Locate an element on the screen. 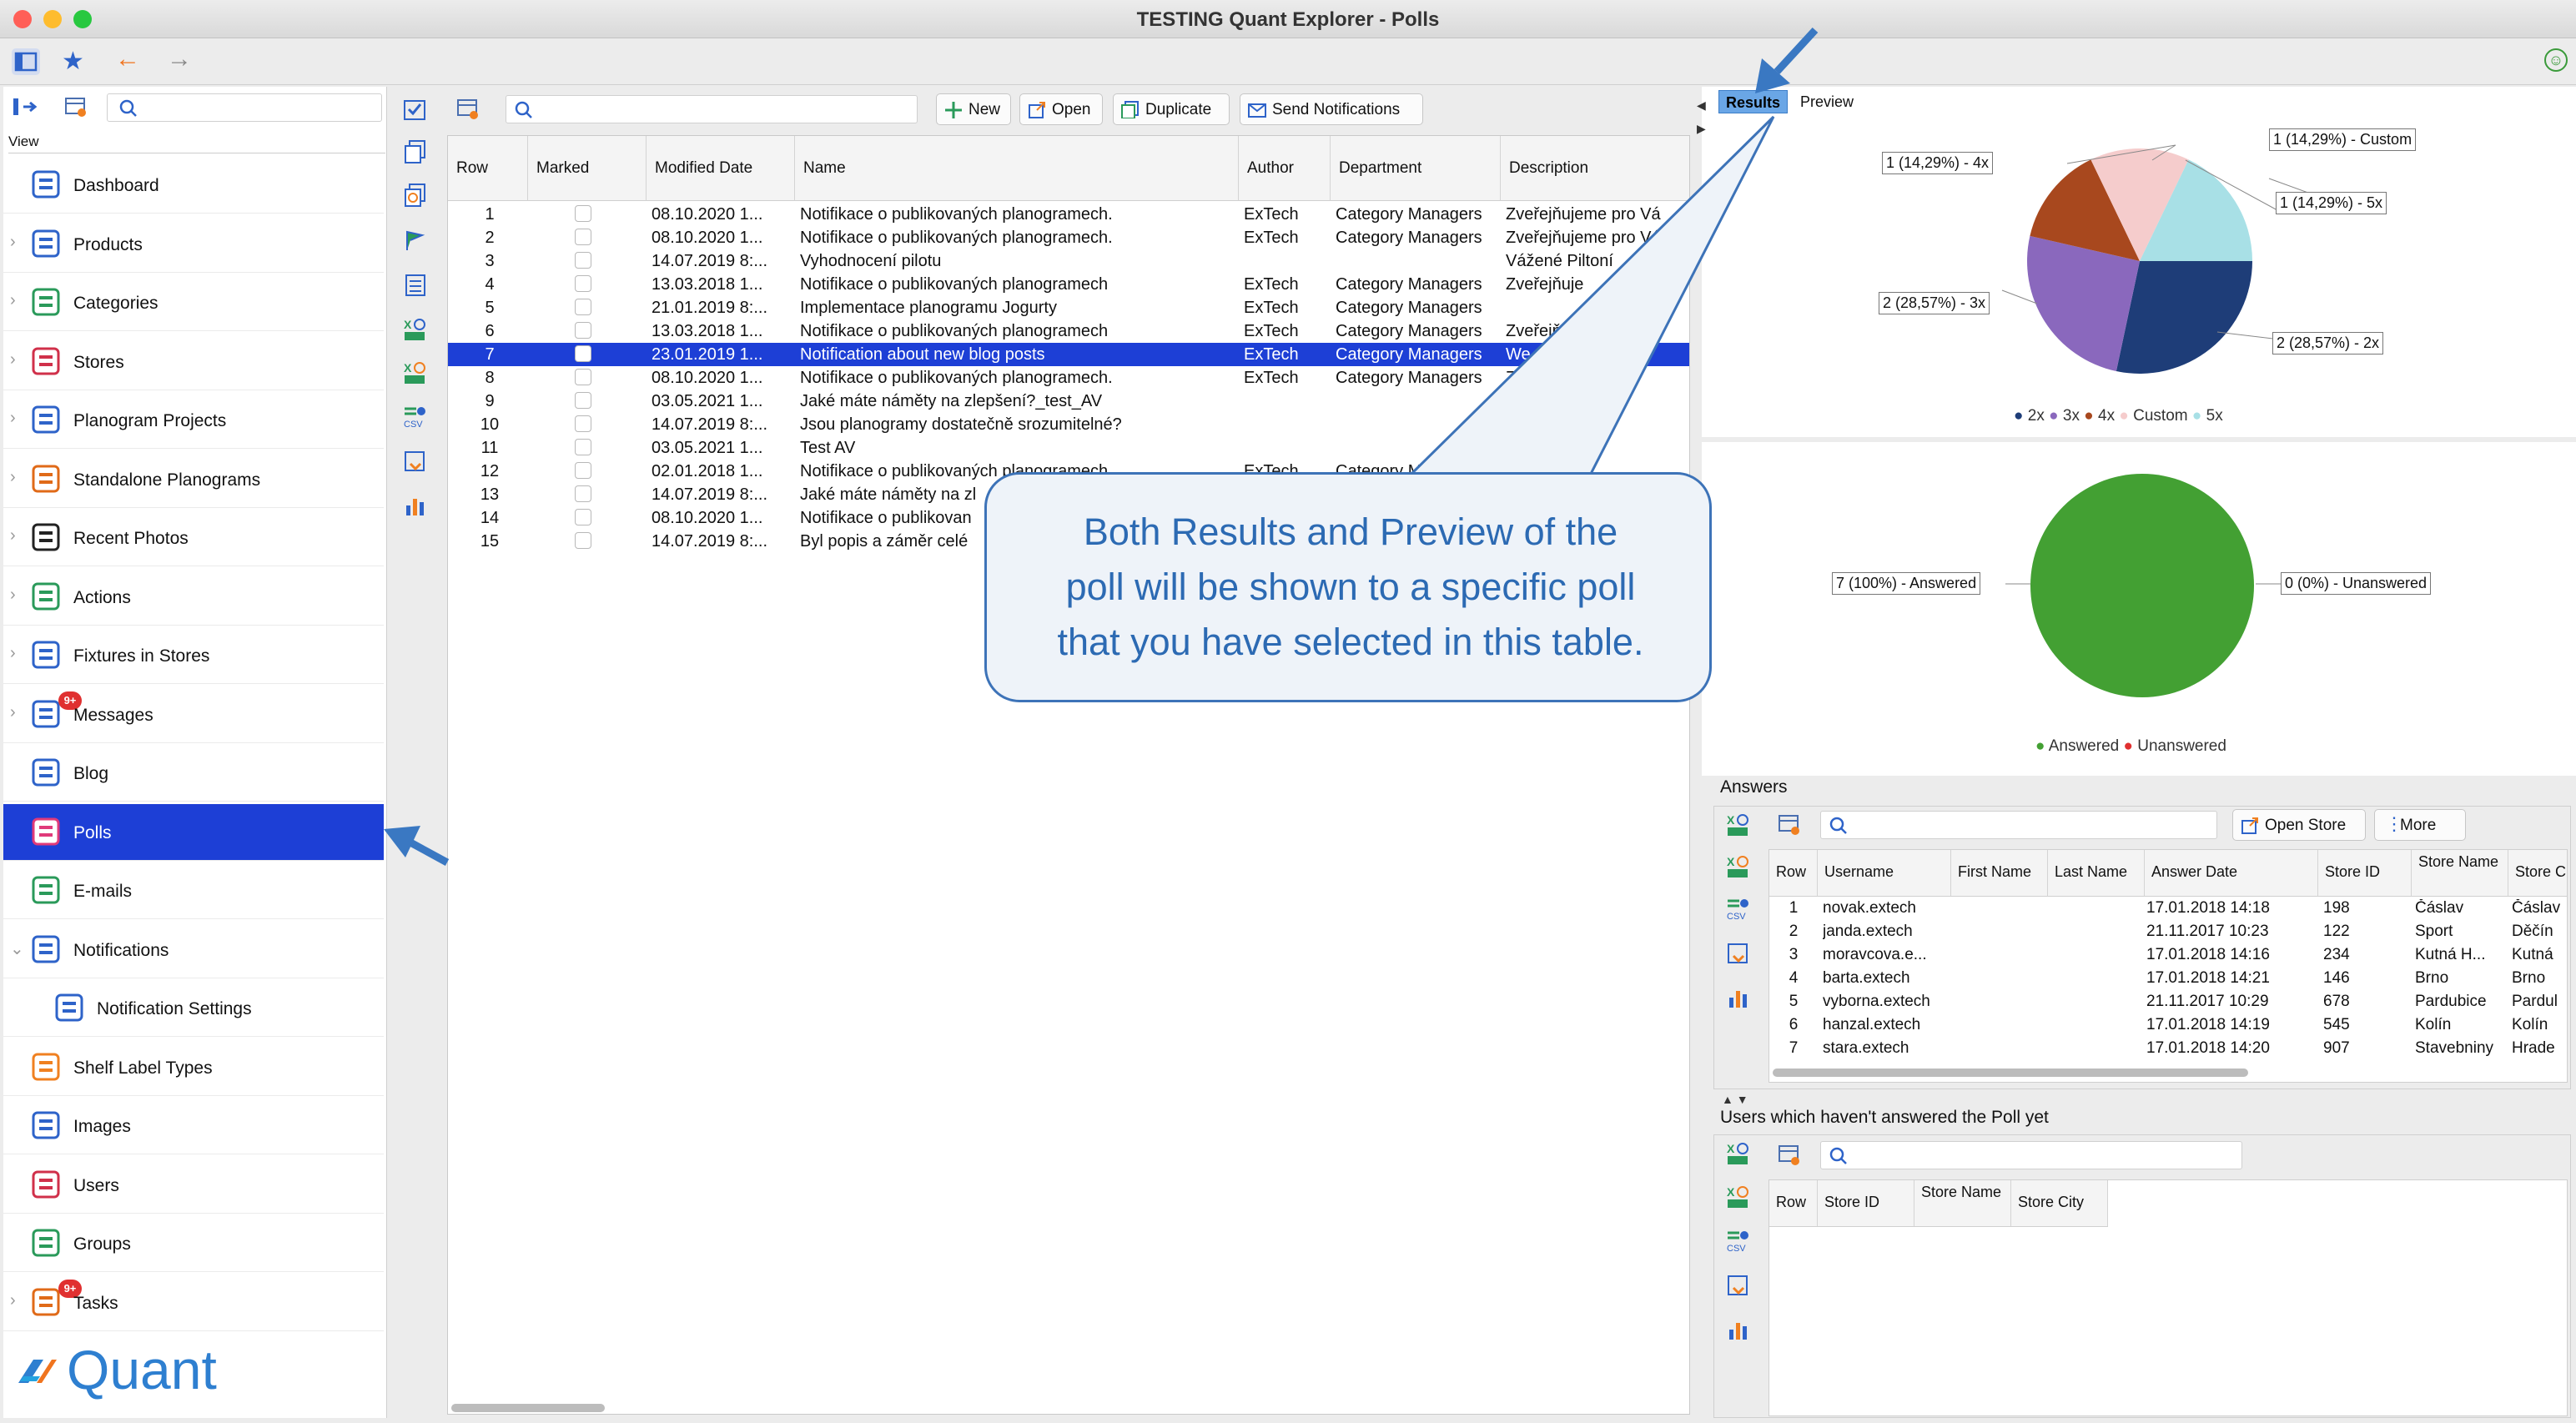  answers-header-username: Username is located at coordinates (1884, 873).